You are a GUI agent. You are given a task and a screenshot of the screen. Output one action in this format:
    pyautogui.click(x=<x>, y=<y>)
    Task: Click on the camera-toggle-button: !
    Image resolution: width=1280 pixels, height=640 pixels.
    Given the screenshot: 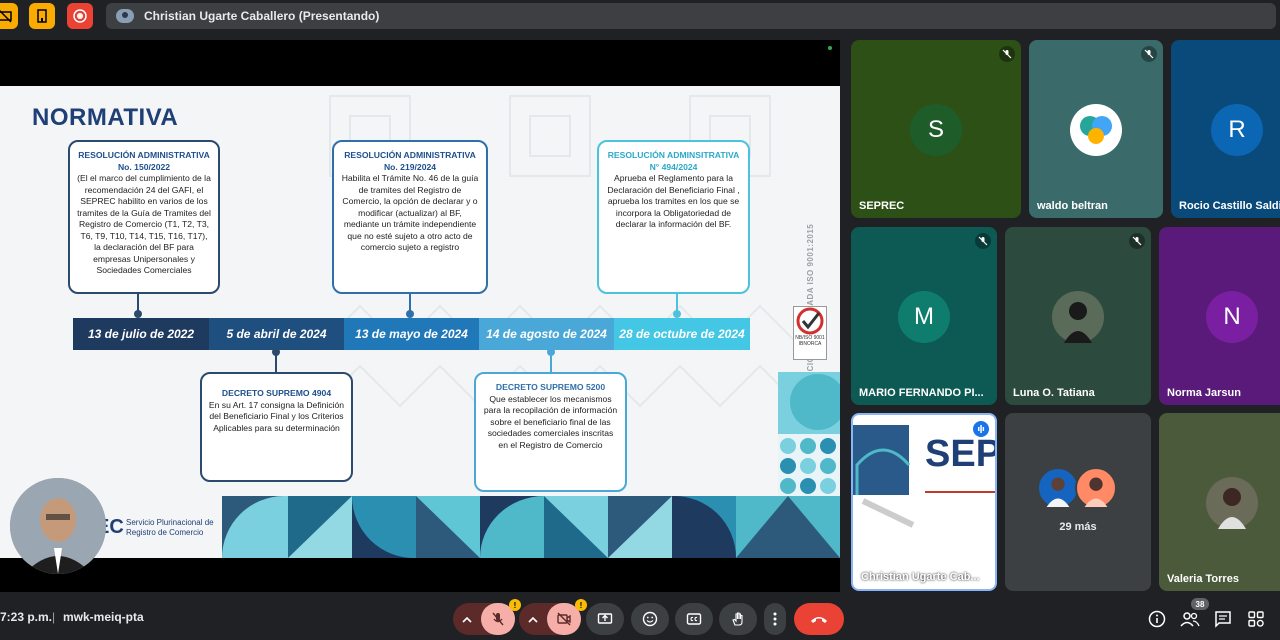 What is the action you would take?
    pyautogui.click(x=567, y=617)
    